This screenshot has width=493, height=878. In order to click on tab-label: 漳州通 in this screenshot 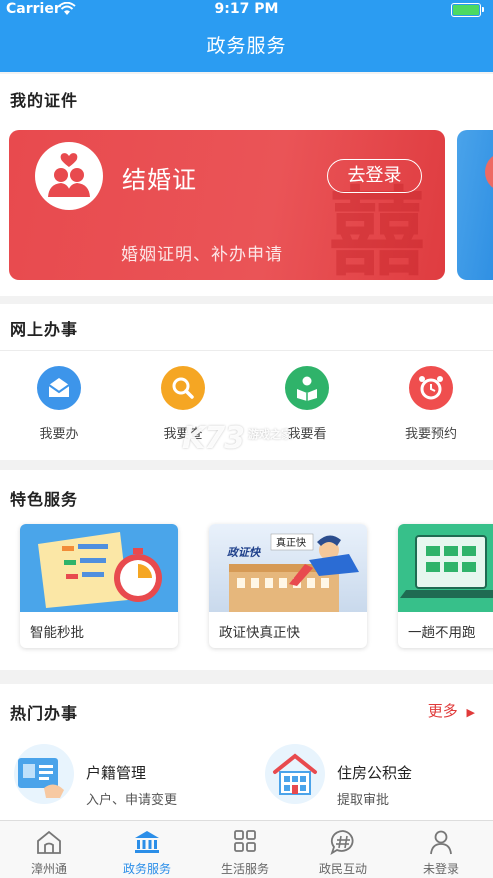, I will do `click(48, 869)`.